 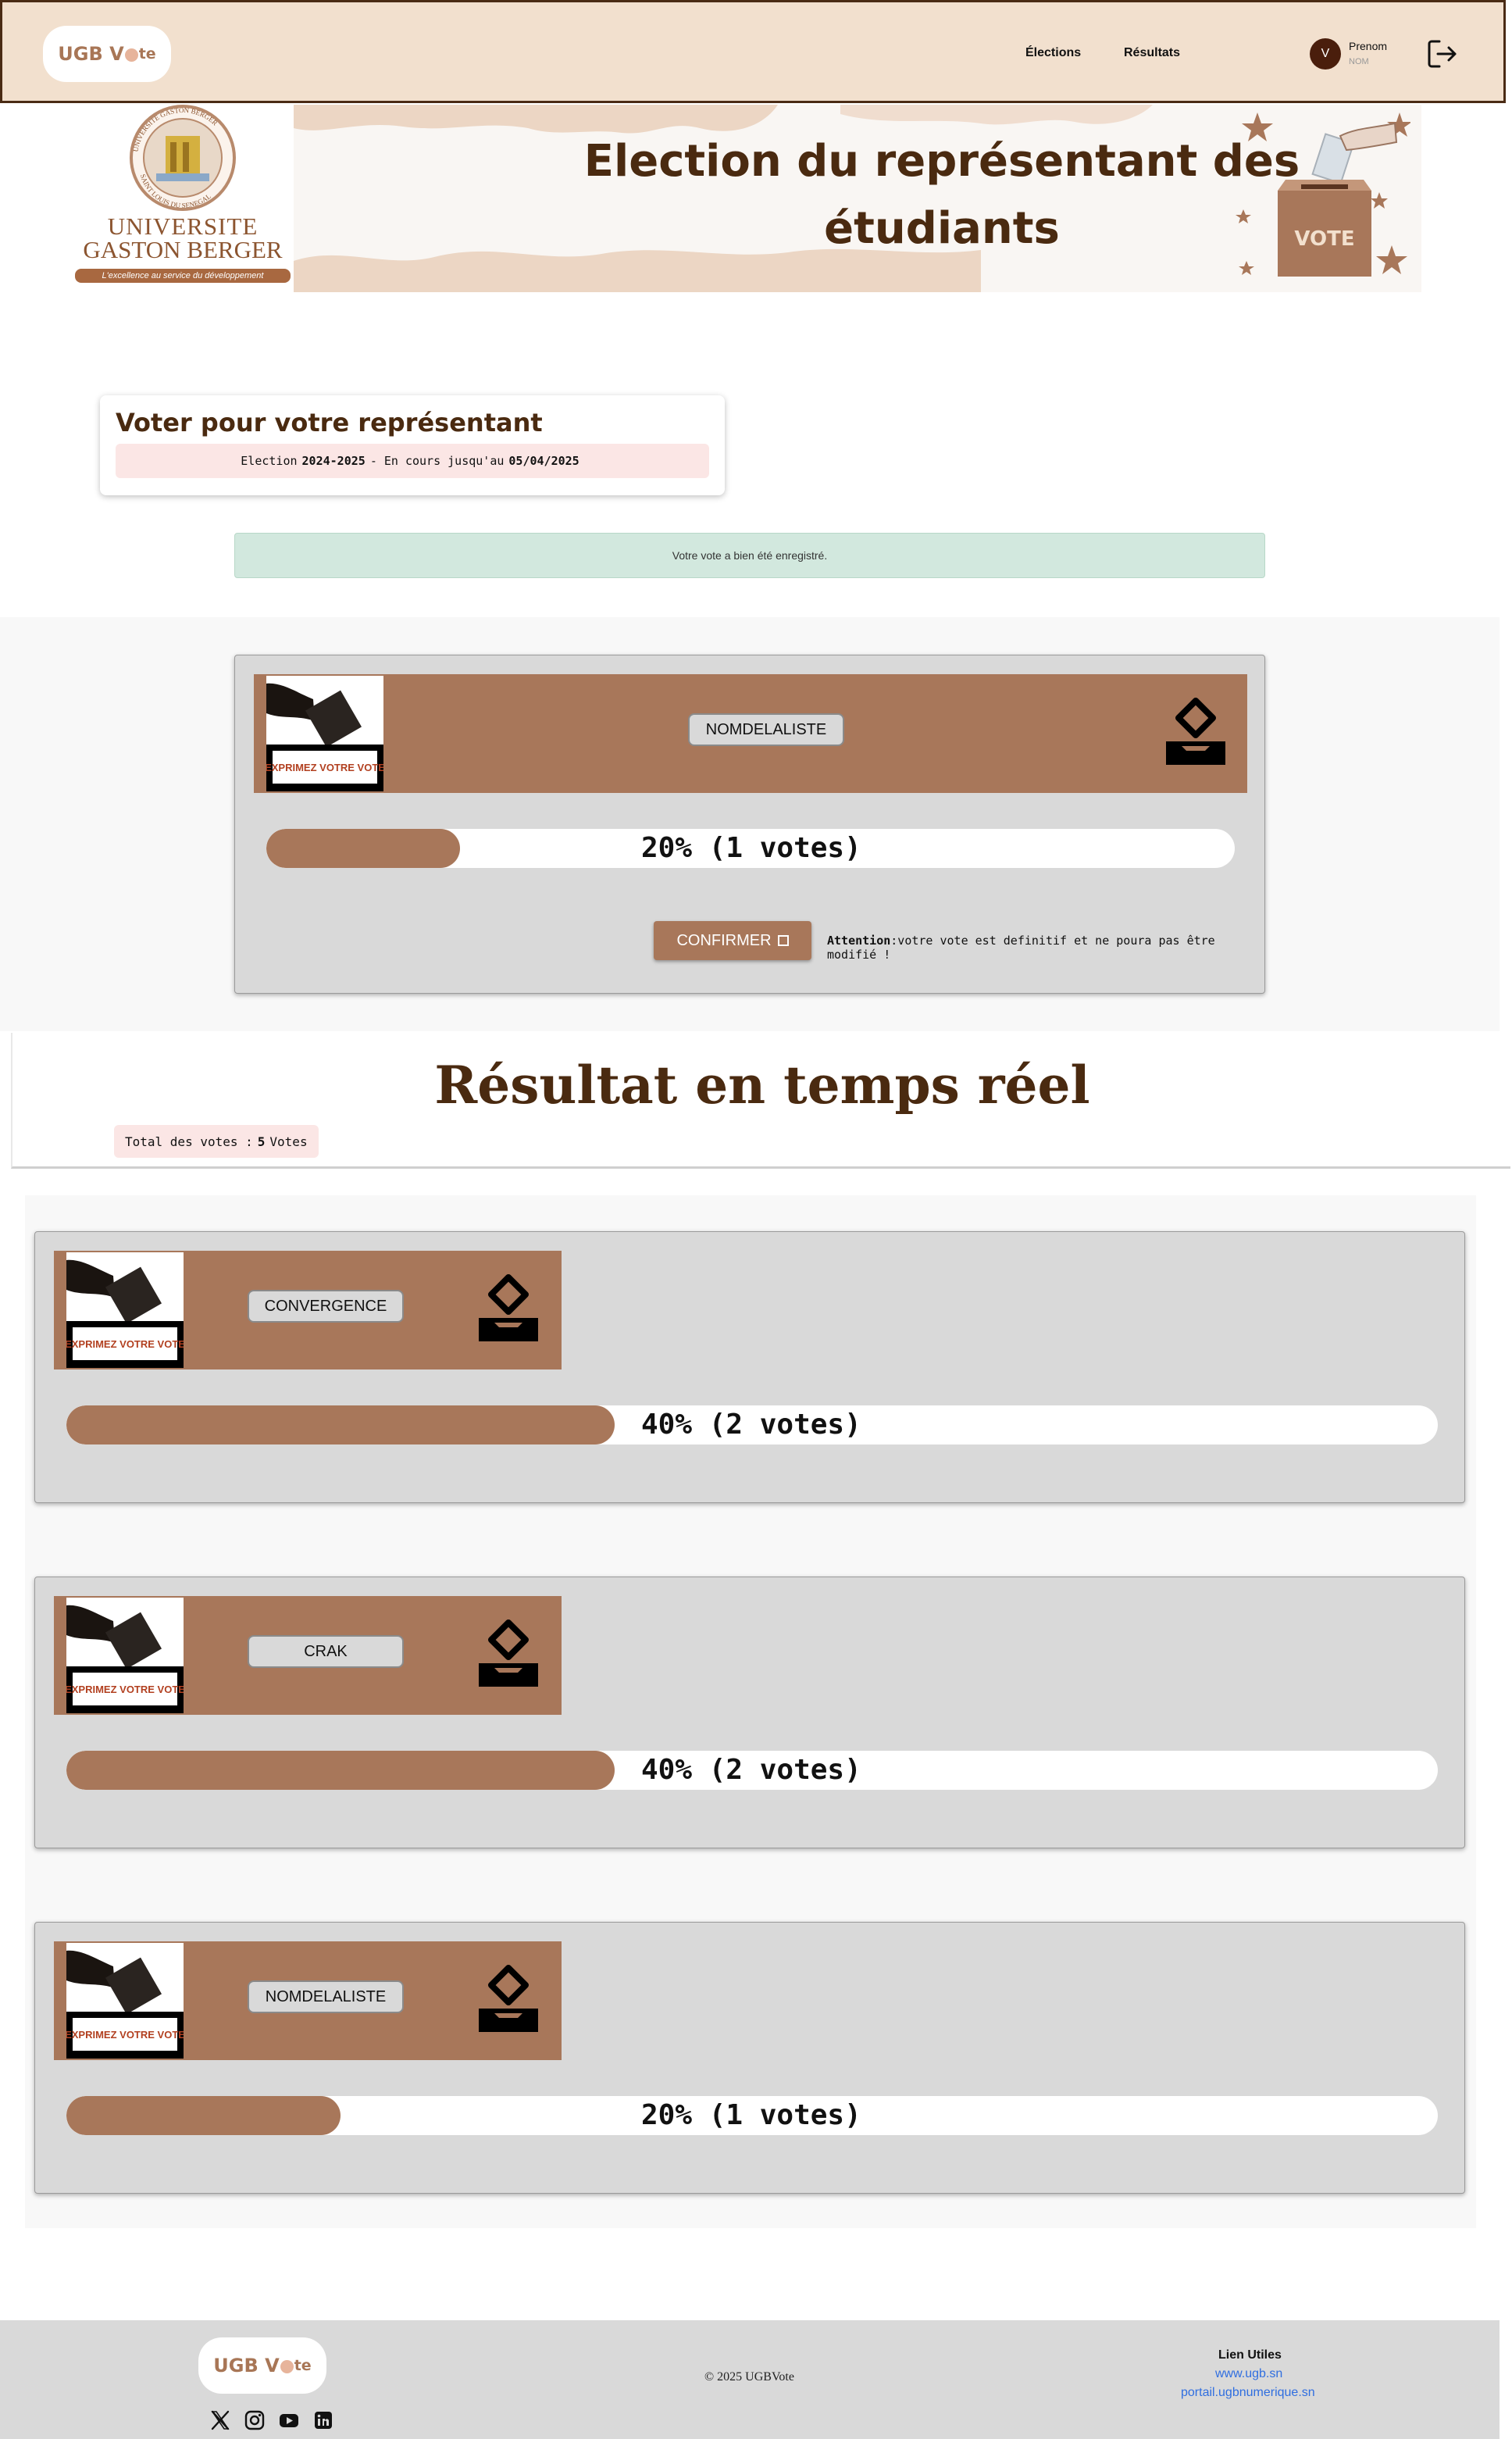 I want to click on logo-slogan: L'excellence au service du développement, so click(x=183, y=276).